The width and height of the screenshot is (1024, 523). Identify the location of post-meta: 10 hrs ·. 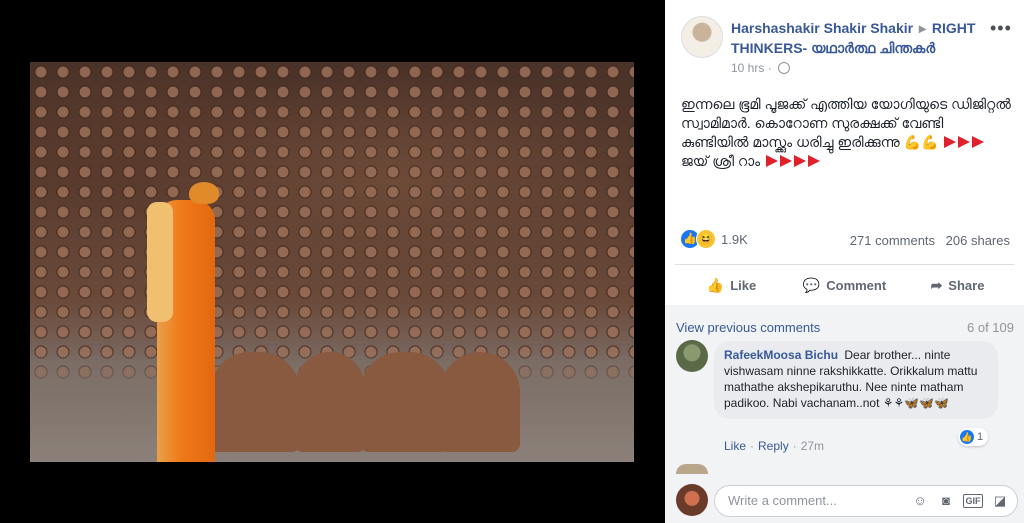
(761, 68).